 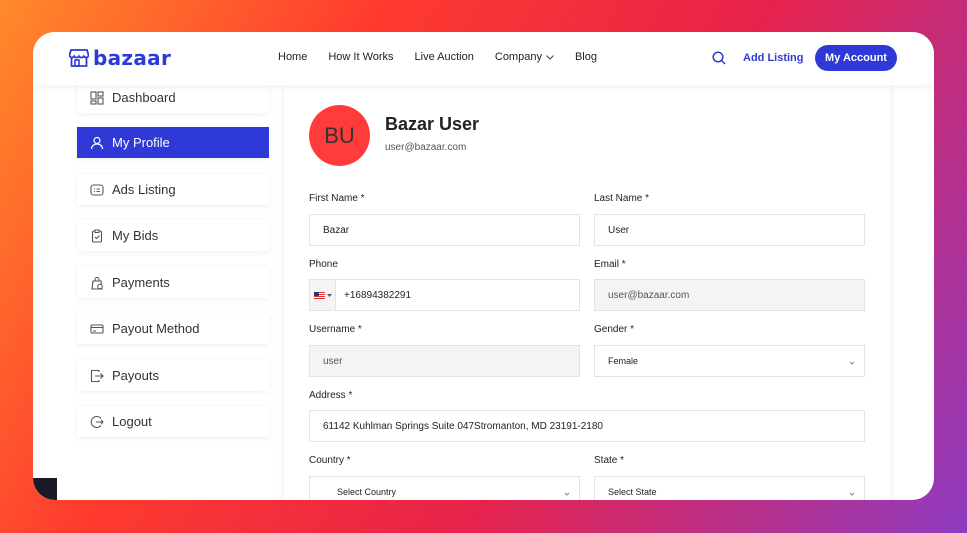 I want to click on payout-method-icon, so click(x=97, y=328).